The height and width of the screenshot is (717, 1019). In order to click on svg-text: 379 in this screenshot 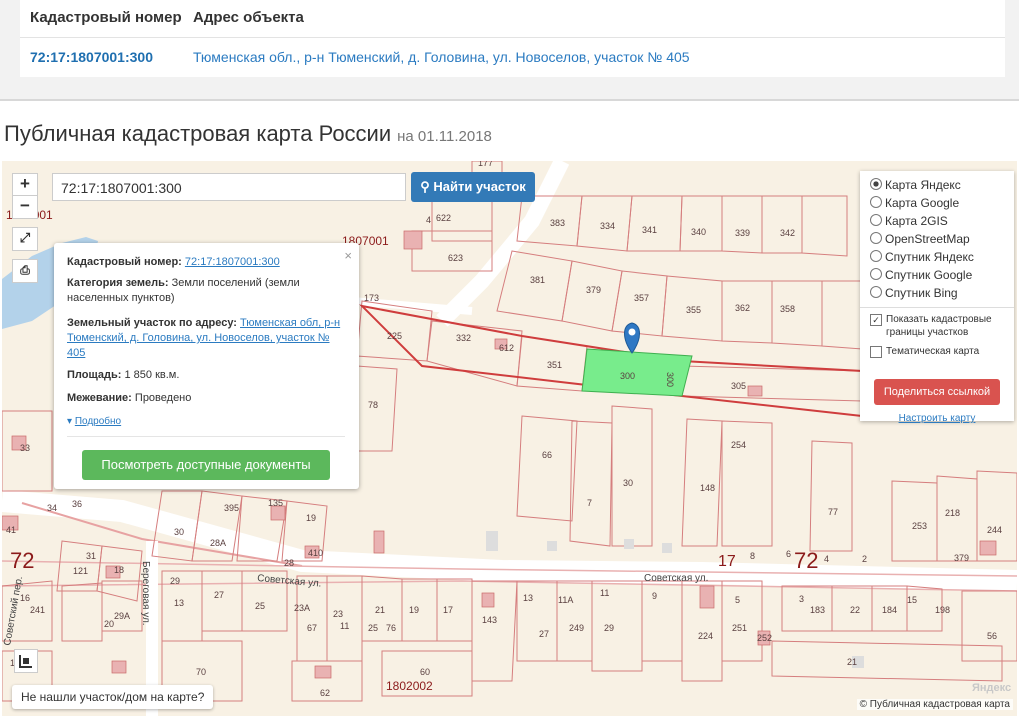, I will do `click(961, 558)`.